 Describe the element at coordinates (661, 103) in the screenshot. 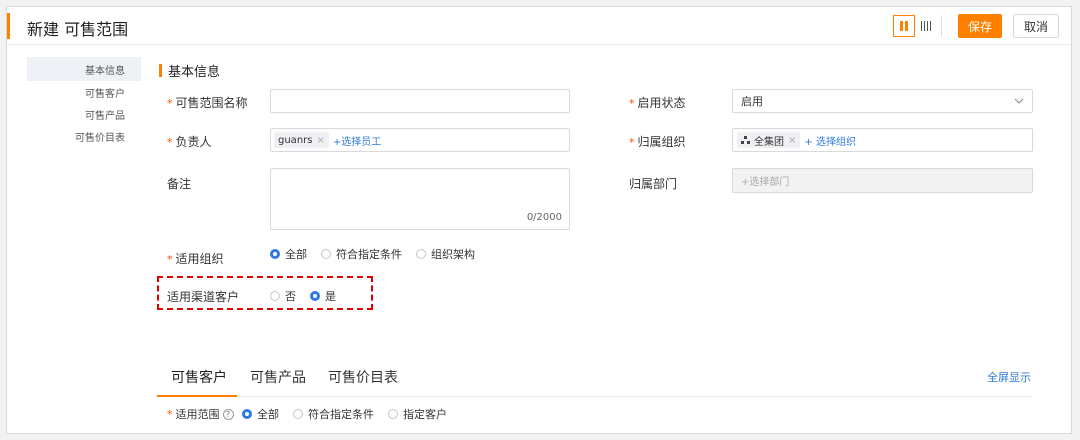

I see `status-label-text: 启用状态` at that location.